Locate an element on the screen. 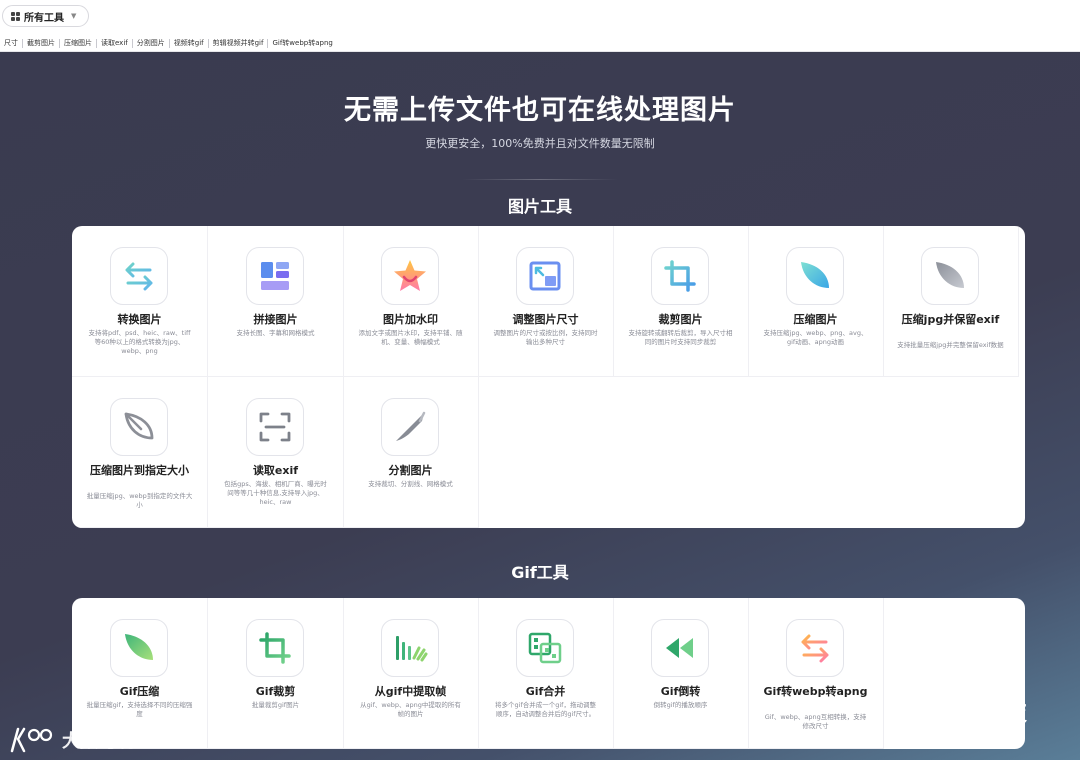  tool-gif-reverse: Gif倒转 倒转gif的播放顺序 is located at coordinates (681, 673).